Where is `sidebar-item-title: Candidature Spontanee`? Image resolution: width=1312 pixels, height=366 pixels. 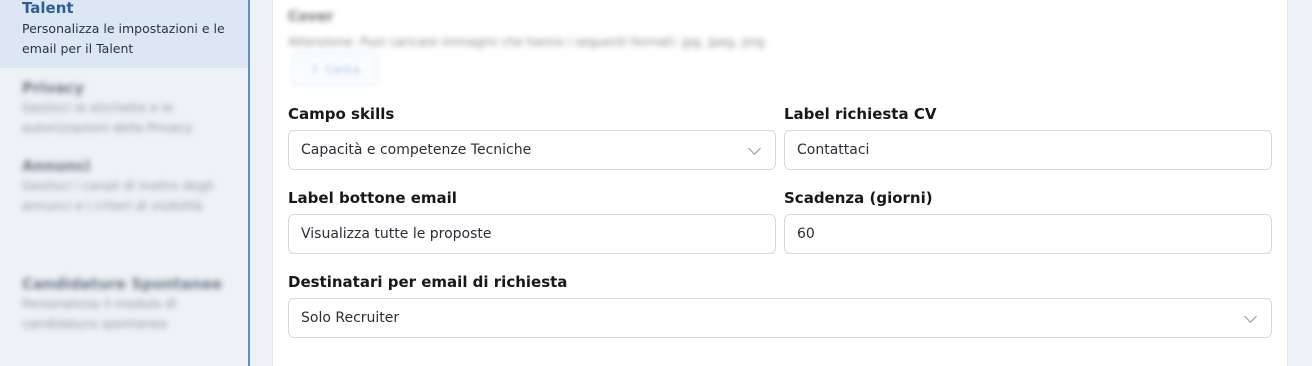 sidebar-item-title: Candidature Spontanee is located at coordinates (122, 284).